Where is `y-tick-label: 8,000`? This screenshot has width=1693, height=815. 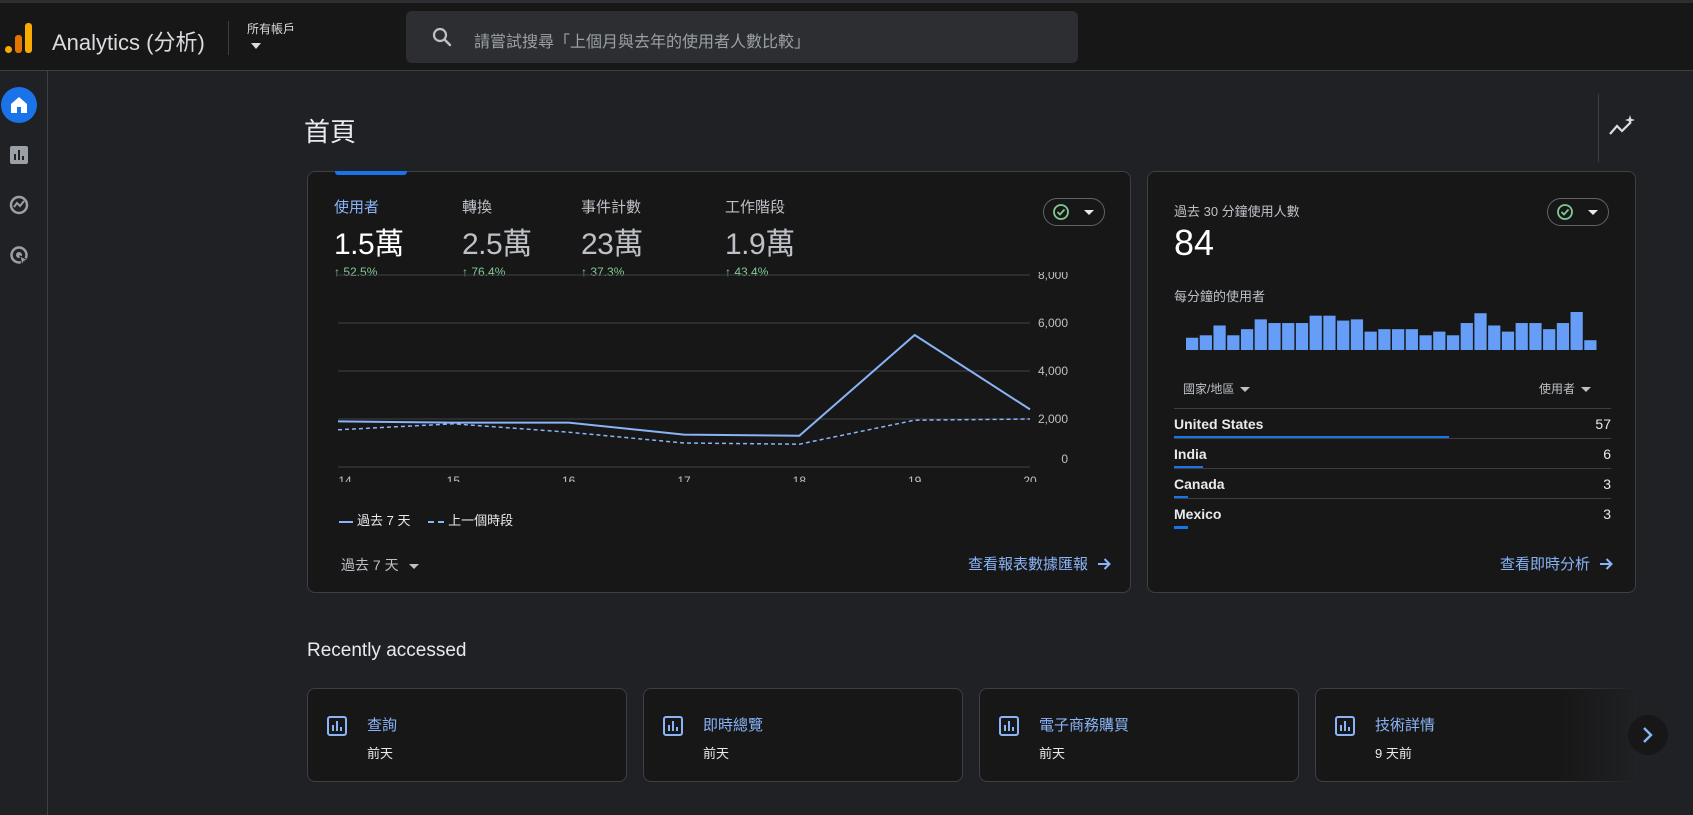
y-tick-label: 8,000 is located at coordinates (1053, 277).